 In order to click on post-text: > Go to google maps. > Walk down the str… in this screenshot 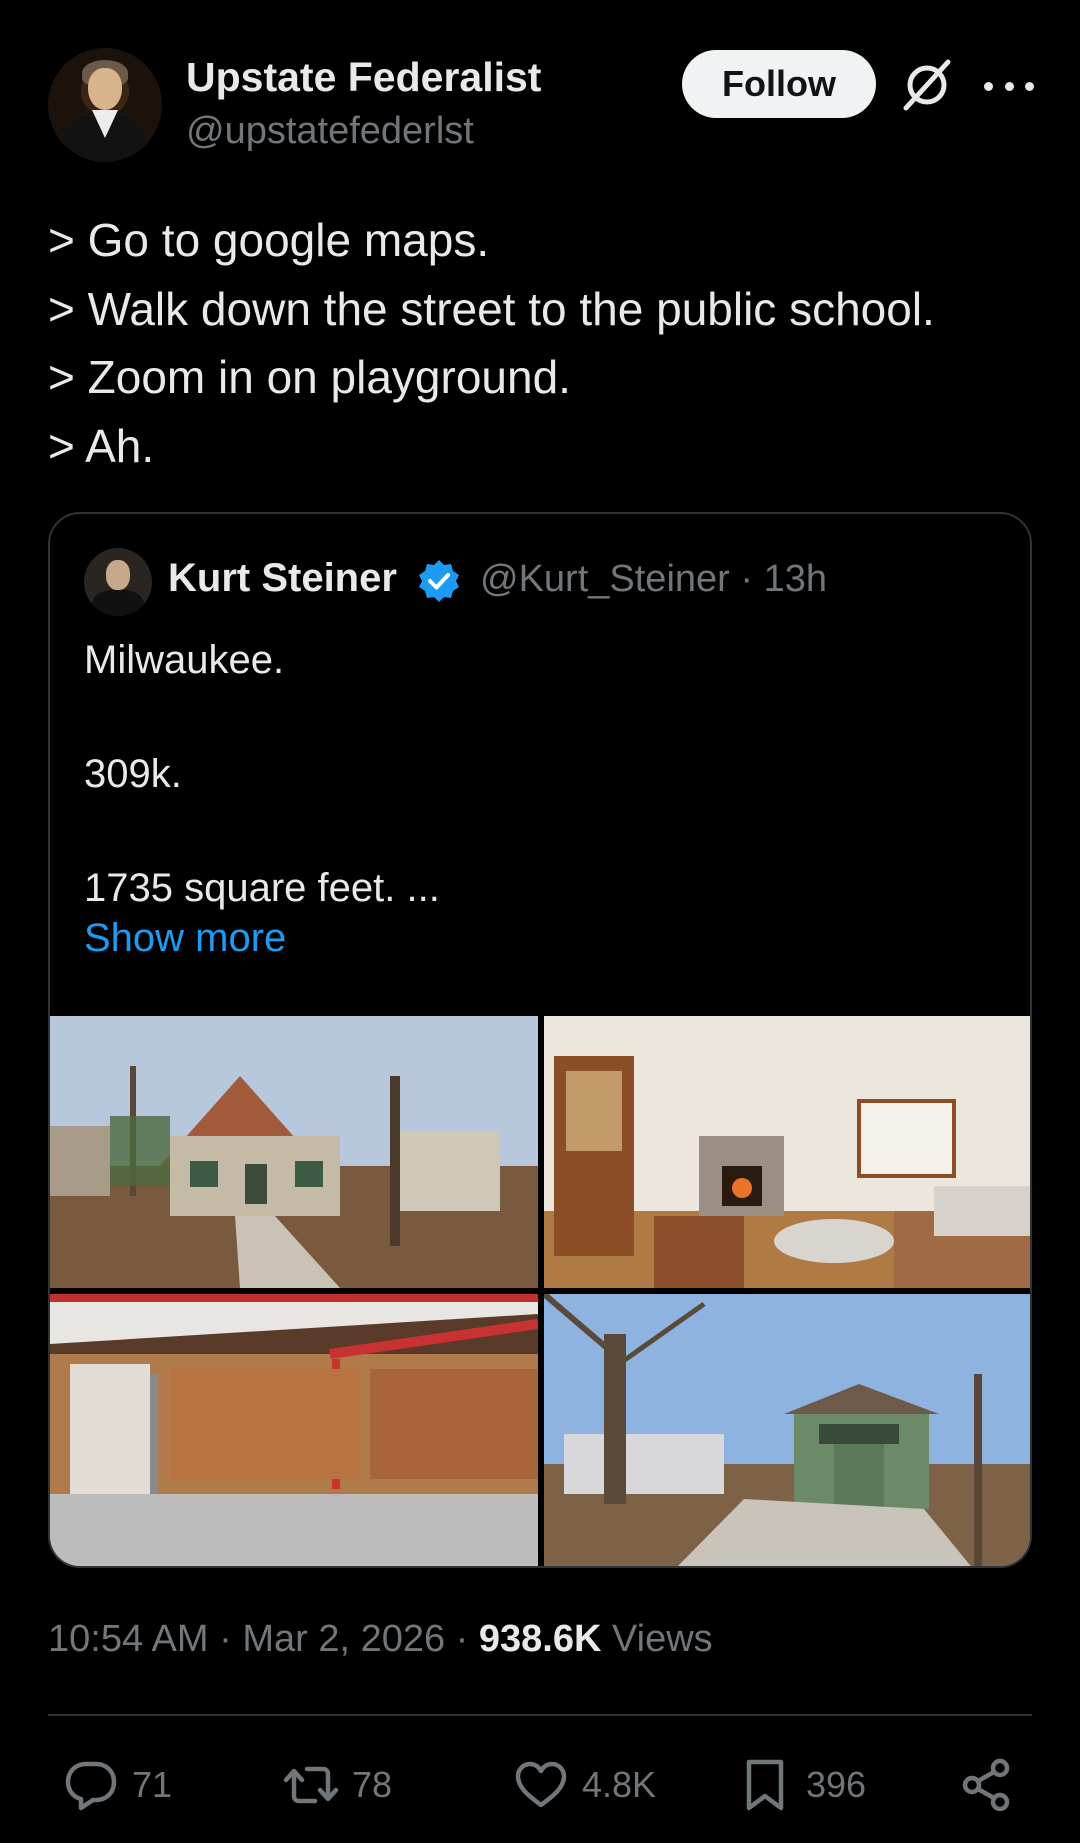, I will do `click(543, 343)`.